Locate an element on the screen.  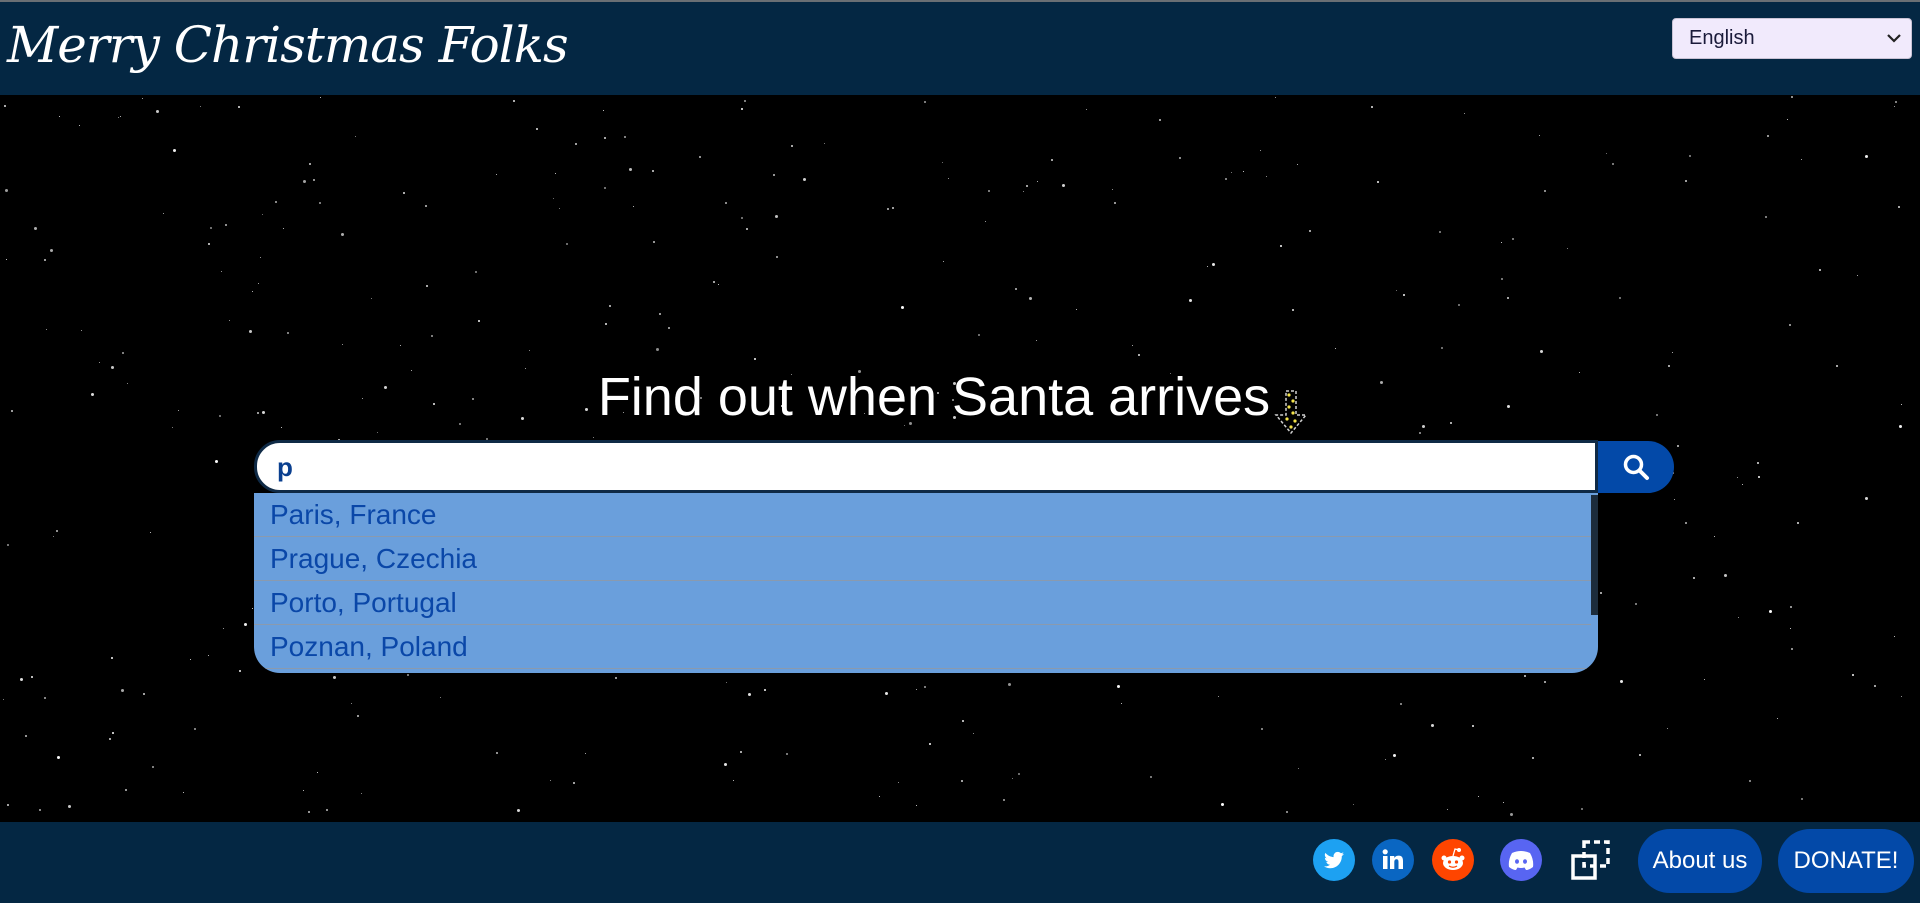
discord-icon is located at coordinates (1521, 860).